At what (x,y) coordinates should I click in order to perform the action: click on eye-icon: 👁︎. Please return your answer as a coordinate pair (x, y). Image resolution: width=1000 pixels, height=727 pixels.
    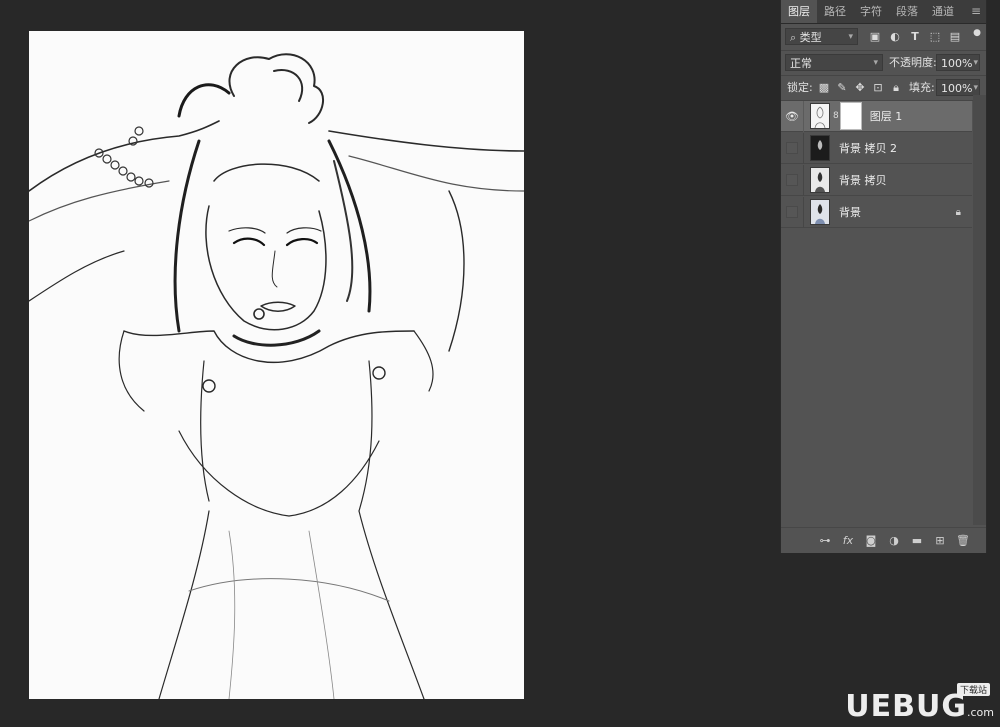
    Looking at the image, I should click on (792, 116).